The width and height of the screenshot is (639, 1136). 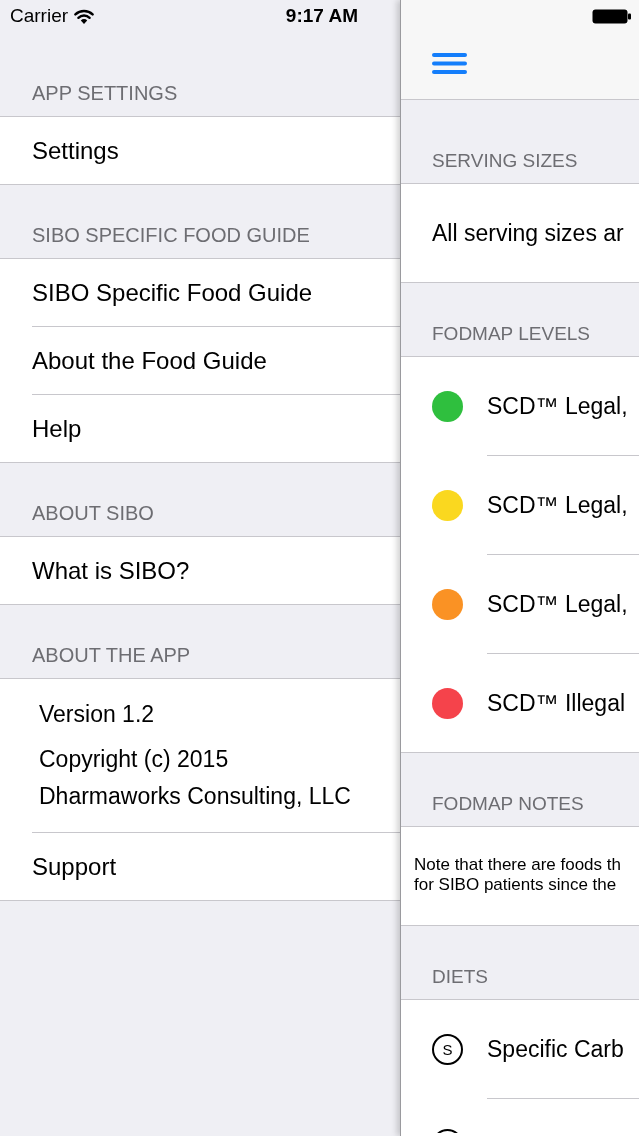 What do you see at coordinates (200, 428) in the screenshot?
I see `menu-item: Help` at bounding box center [200, 428].